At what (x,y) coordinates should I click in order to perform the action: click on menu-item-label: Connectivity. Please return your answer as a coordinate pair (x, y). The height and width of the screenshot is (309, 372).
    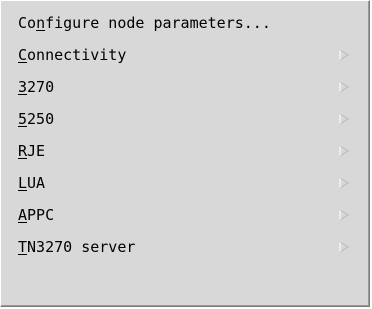
    Looking at the image, I should click on (72, 54).